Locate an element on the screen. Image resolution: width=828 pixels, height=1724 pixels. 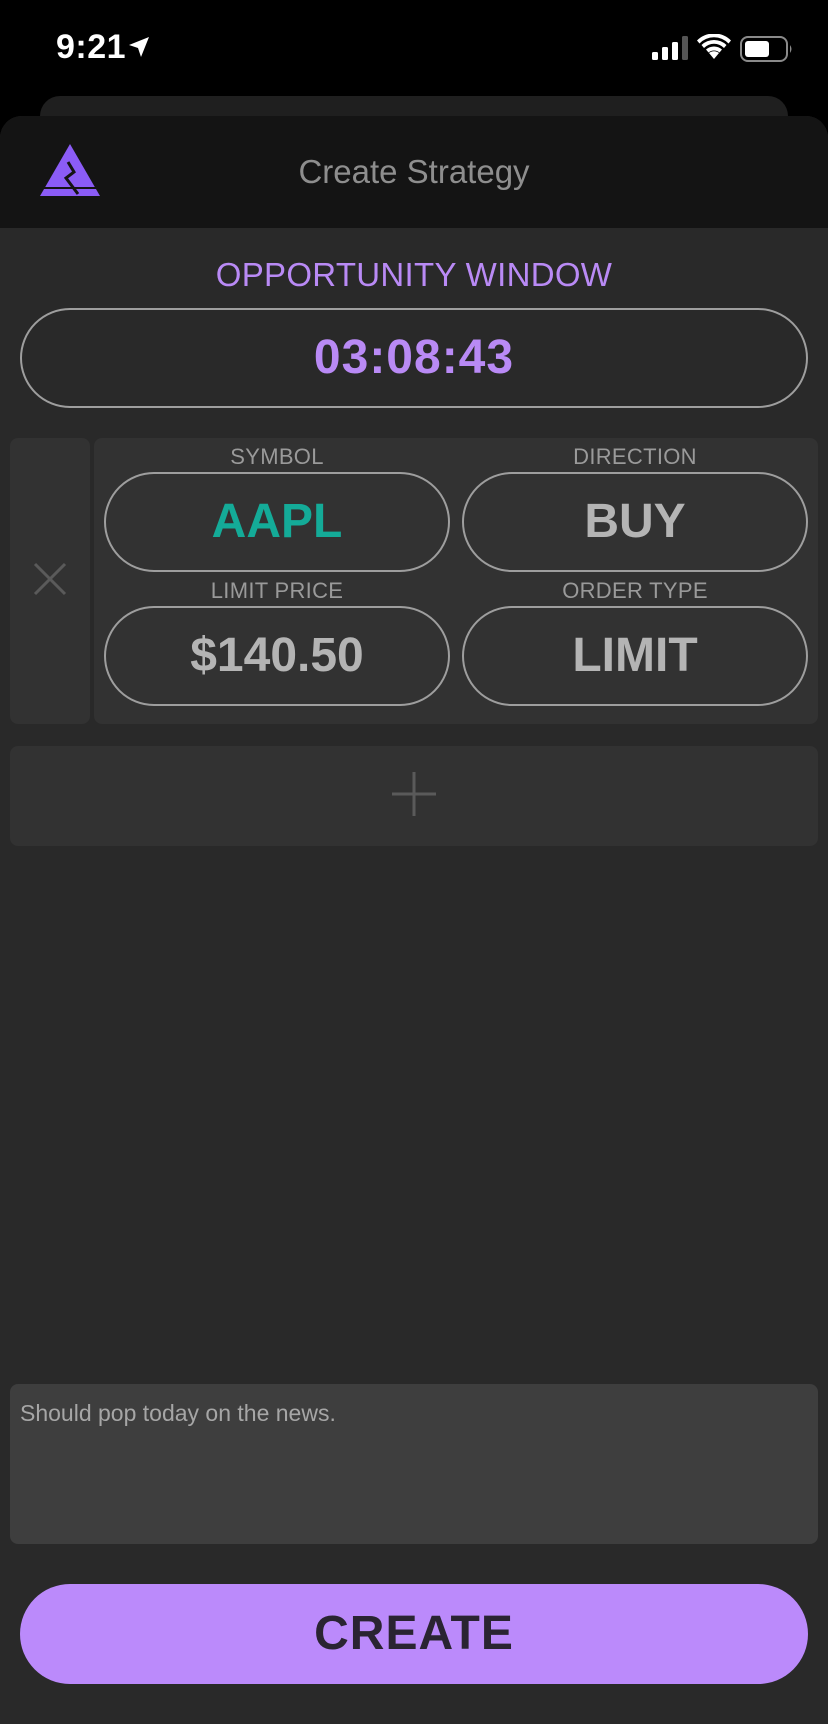
page-title: Create Strategy is located at coordinates (414, 171).